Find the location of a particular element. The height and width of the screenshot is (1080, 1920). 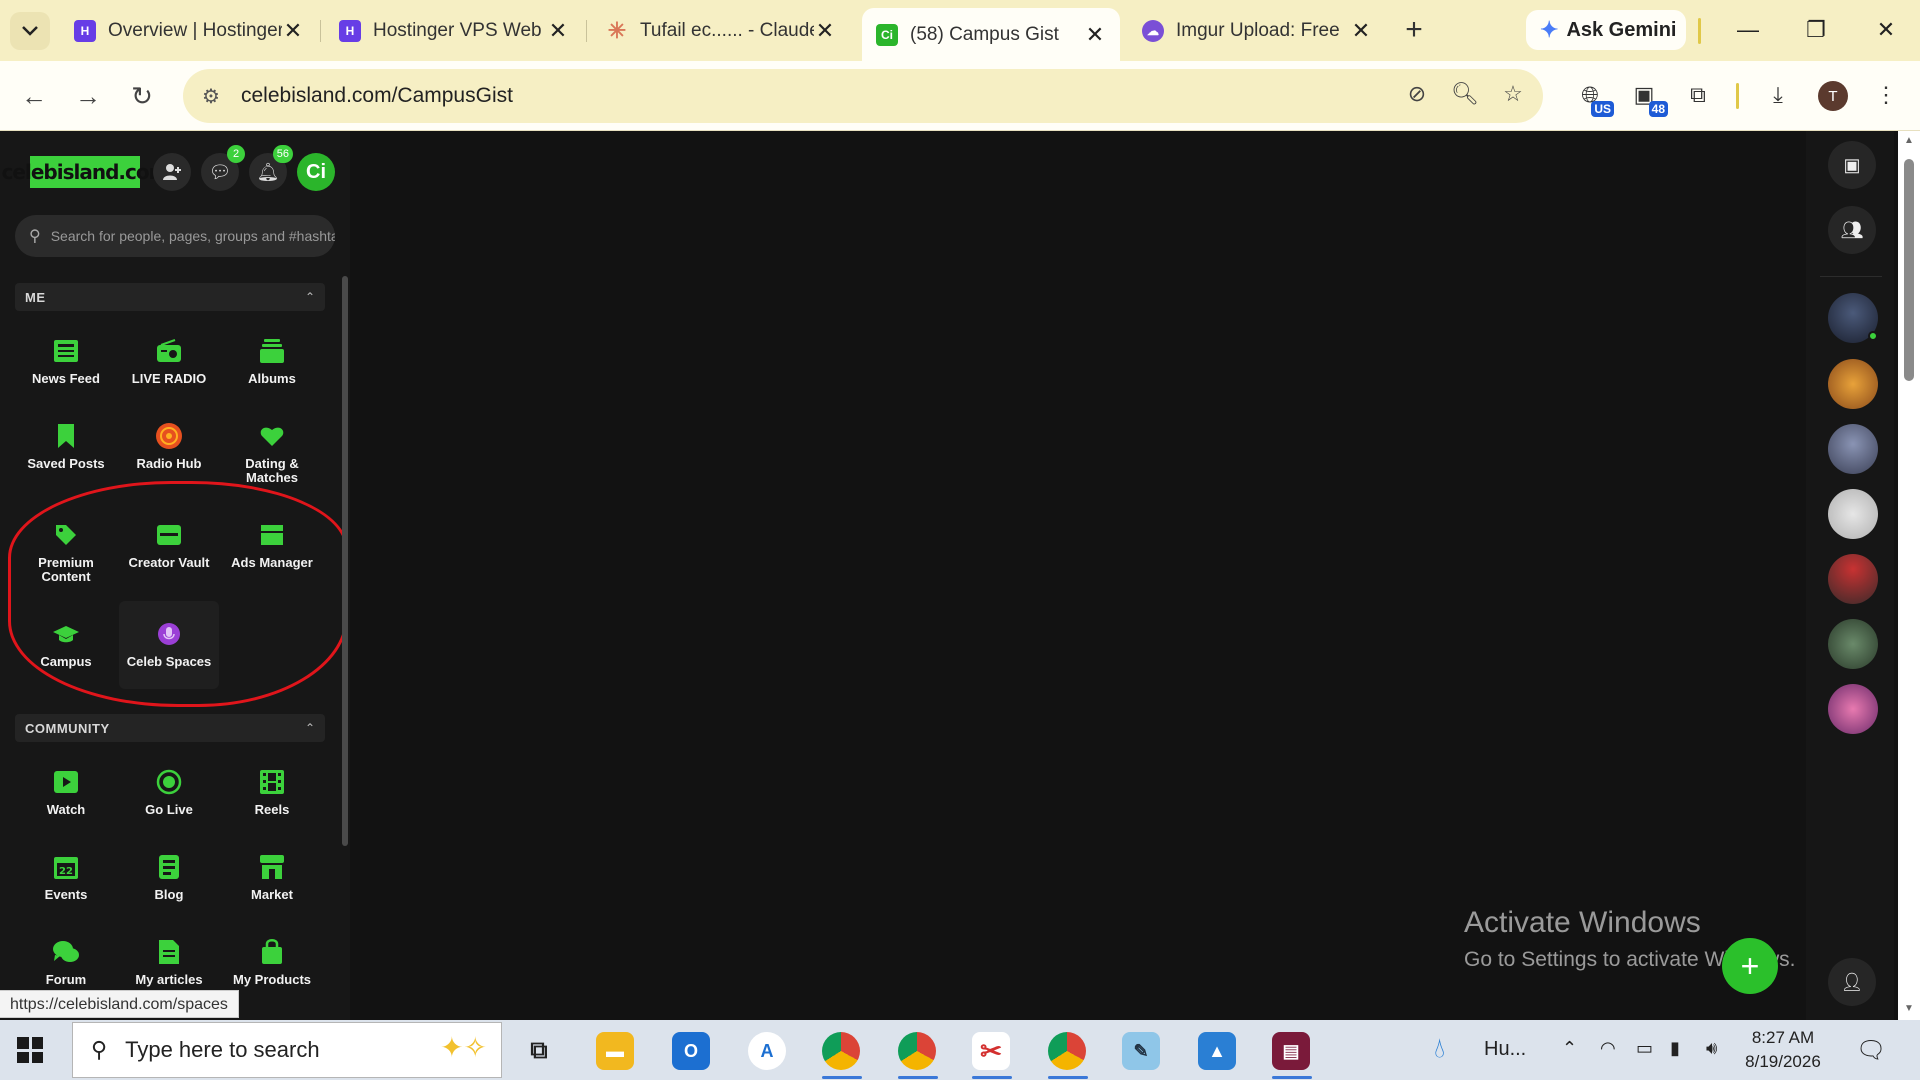

site-info-icon: ⚙ is located at coordinates (211, 96).